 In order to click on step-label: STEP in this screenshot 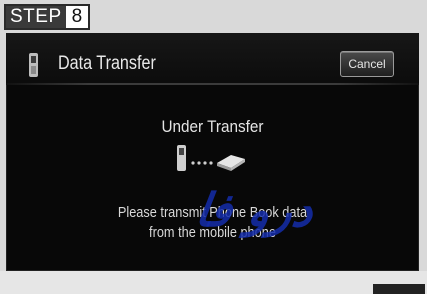, I will do `click(36, 17)`.